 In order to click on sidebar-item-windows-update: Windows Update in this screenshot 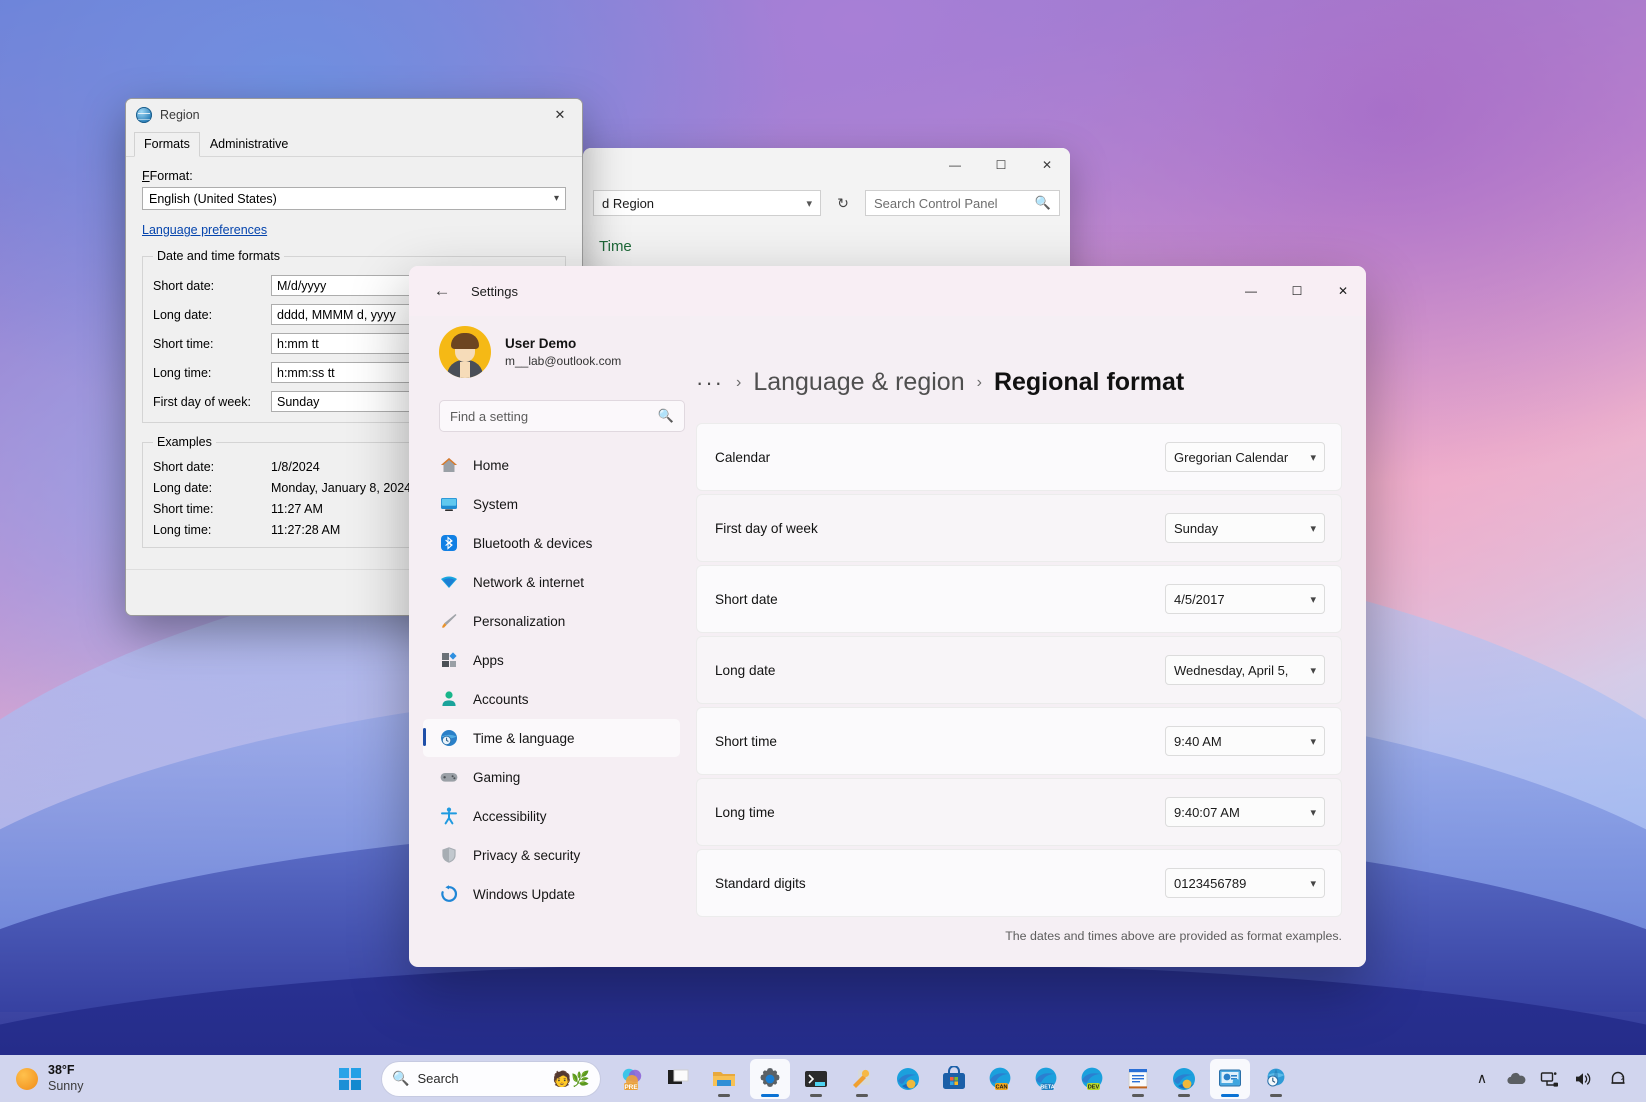, I will do `click(551, 894)`.